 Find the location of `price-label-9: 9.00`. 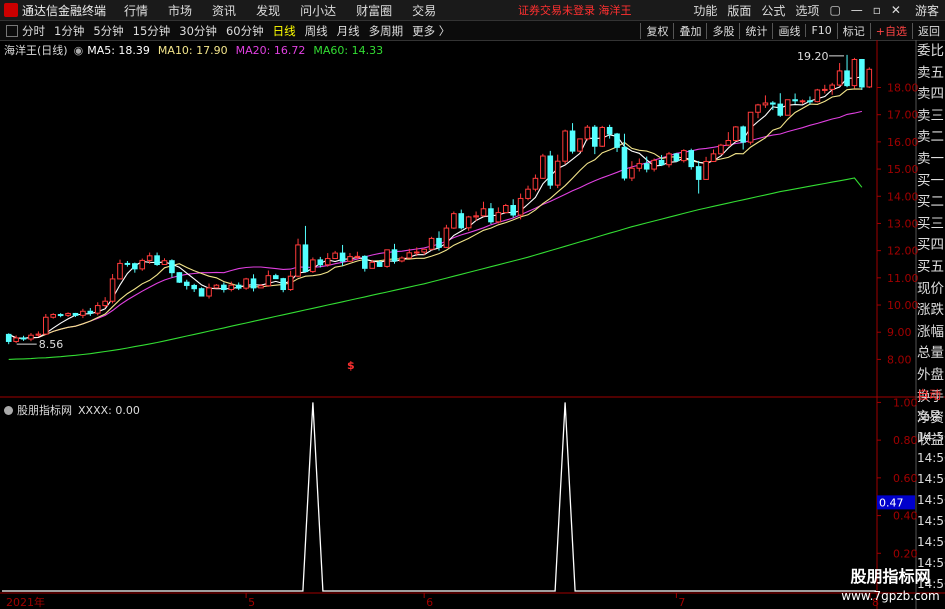

price-label-9: 9.00 is located at coordinates (899, 332).